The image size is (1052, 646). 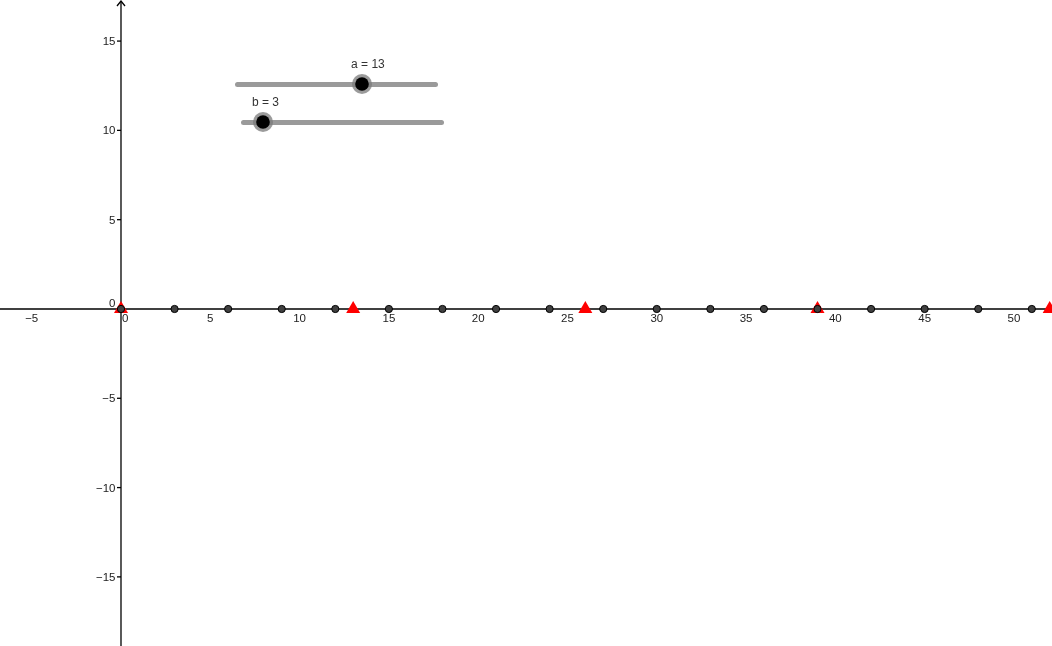 What do you see at coordinates (265, 102) in the screenshot?
I see `slider-label: b = 3` at bounding box center [265, 102].